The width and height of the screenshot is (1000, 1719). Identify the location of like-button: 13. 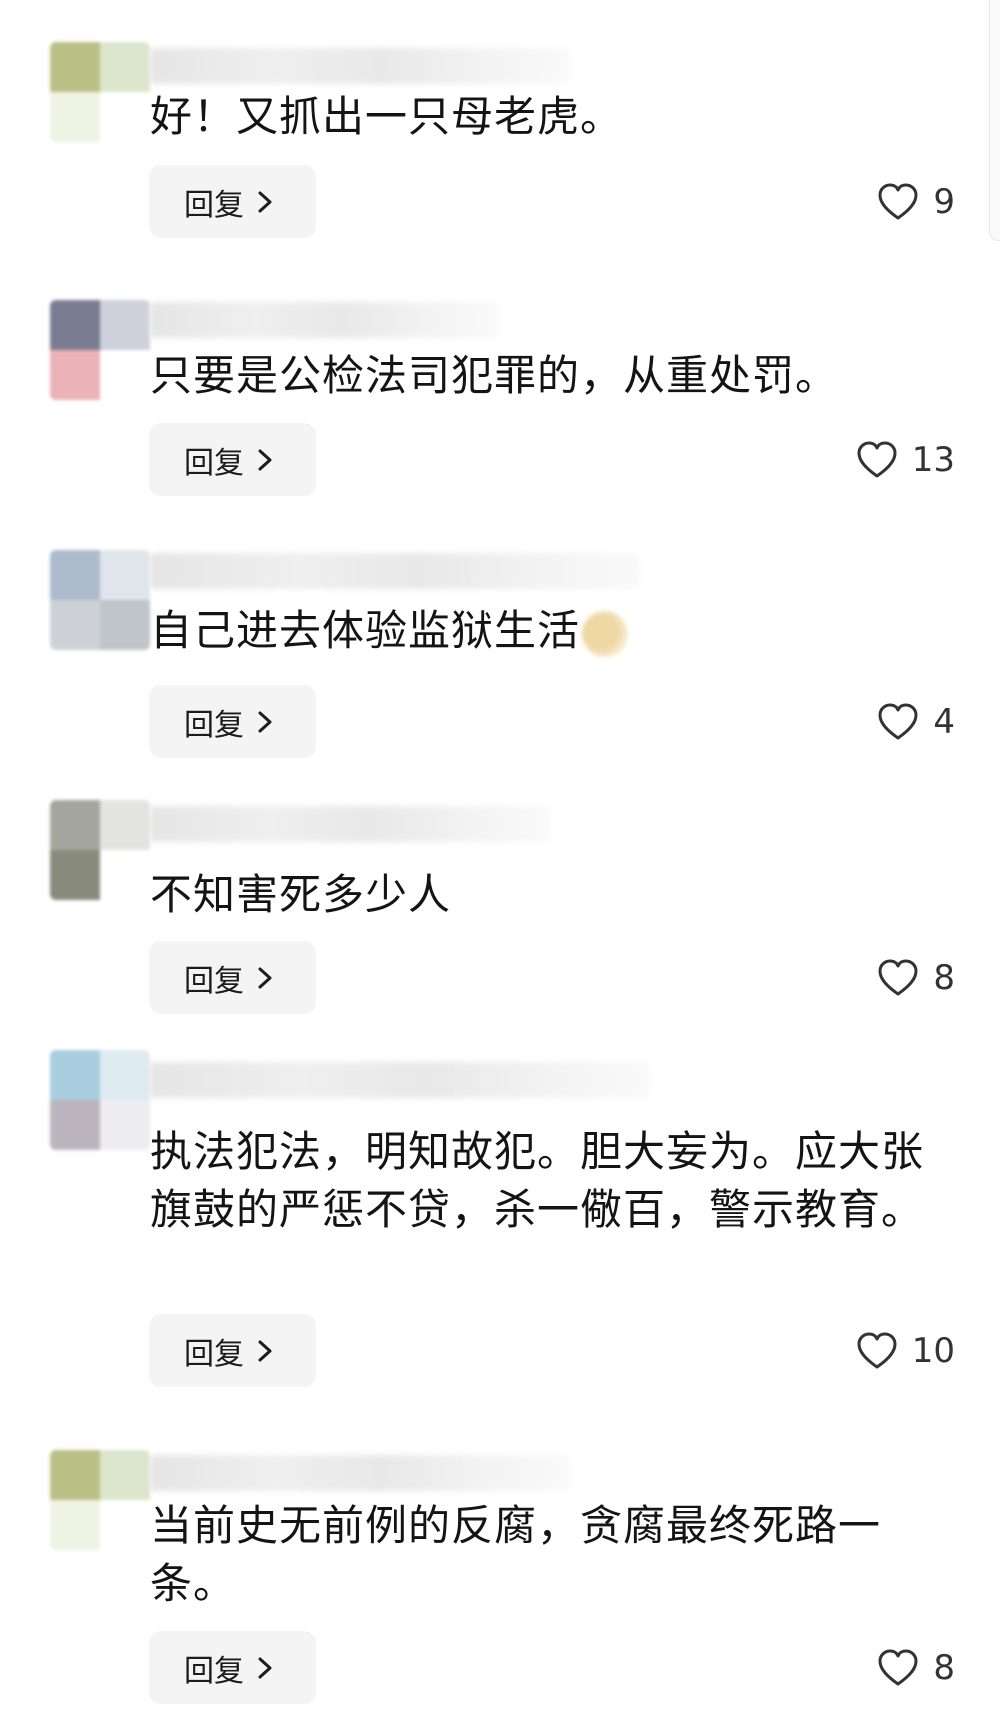
(905, 459).